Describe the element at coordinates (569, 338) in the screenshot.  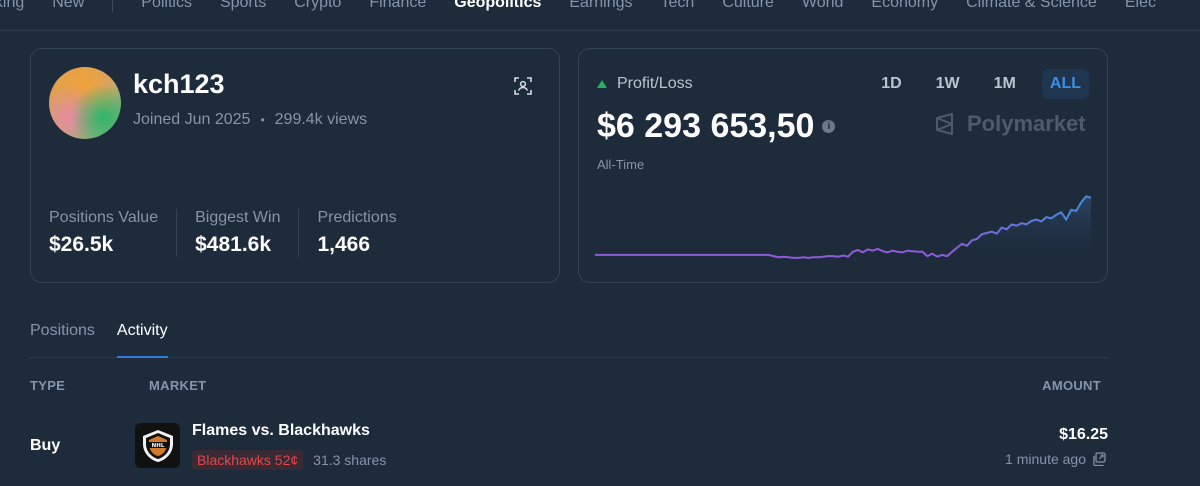
I see `profile-tabs: Positions Activity` at that location.